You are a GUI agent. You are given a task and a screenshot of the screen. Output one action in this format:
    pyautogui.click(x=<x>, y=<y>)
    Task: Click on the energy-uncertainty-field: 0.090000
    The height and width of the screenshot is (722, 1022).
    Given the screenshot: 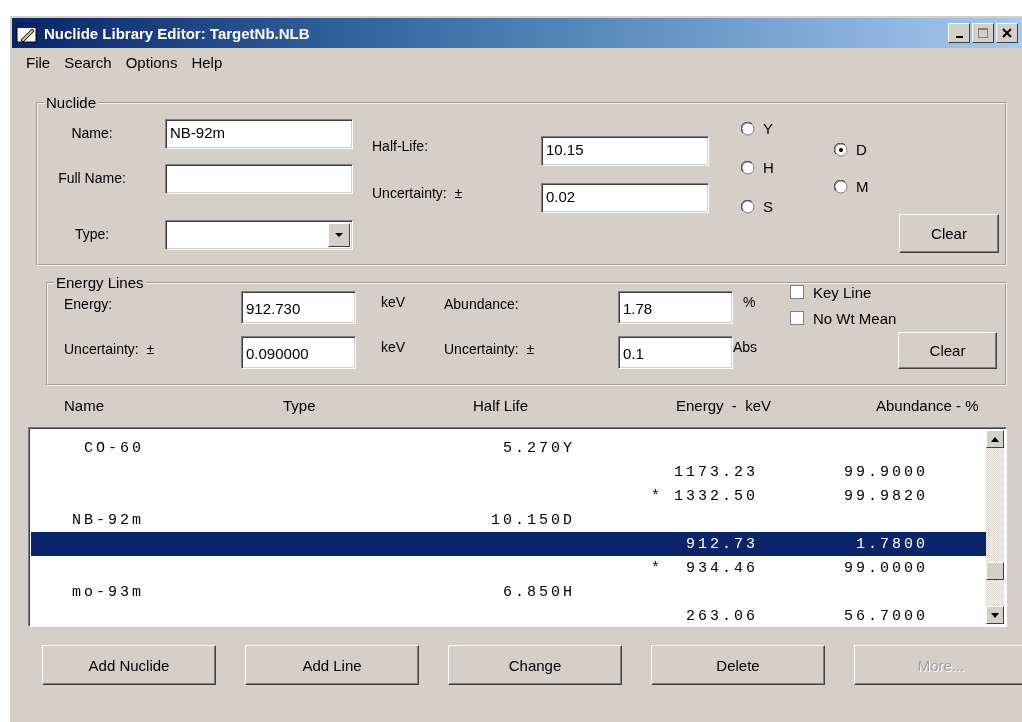 What is the action you would take?
    pyautogui.click(x=298, y=352)
    